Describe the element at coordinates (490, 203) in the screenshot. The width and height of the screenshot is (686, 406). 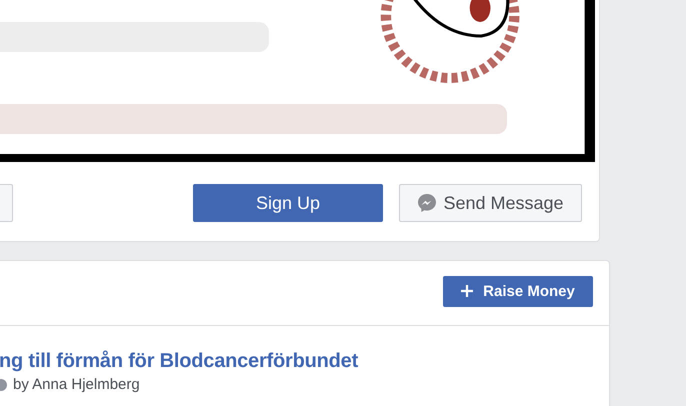
I see `send-message-button: Send Message` at that location.